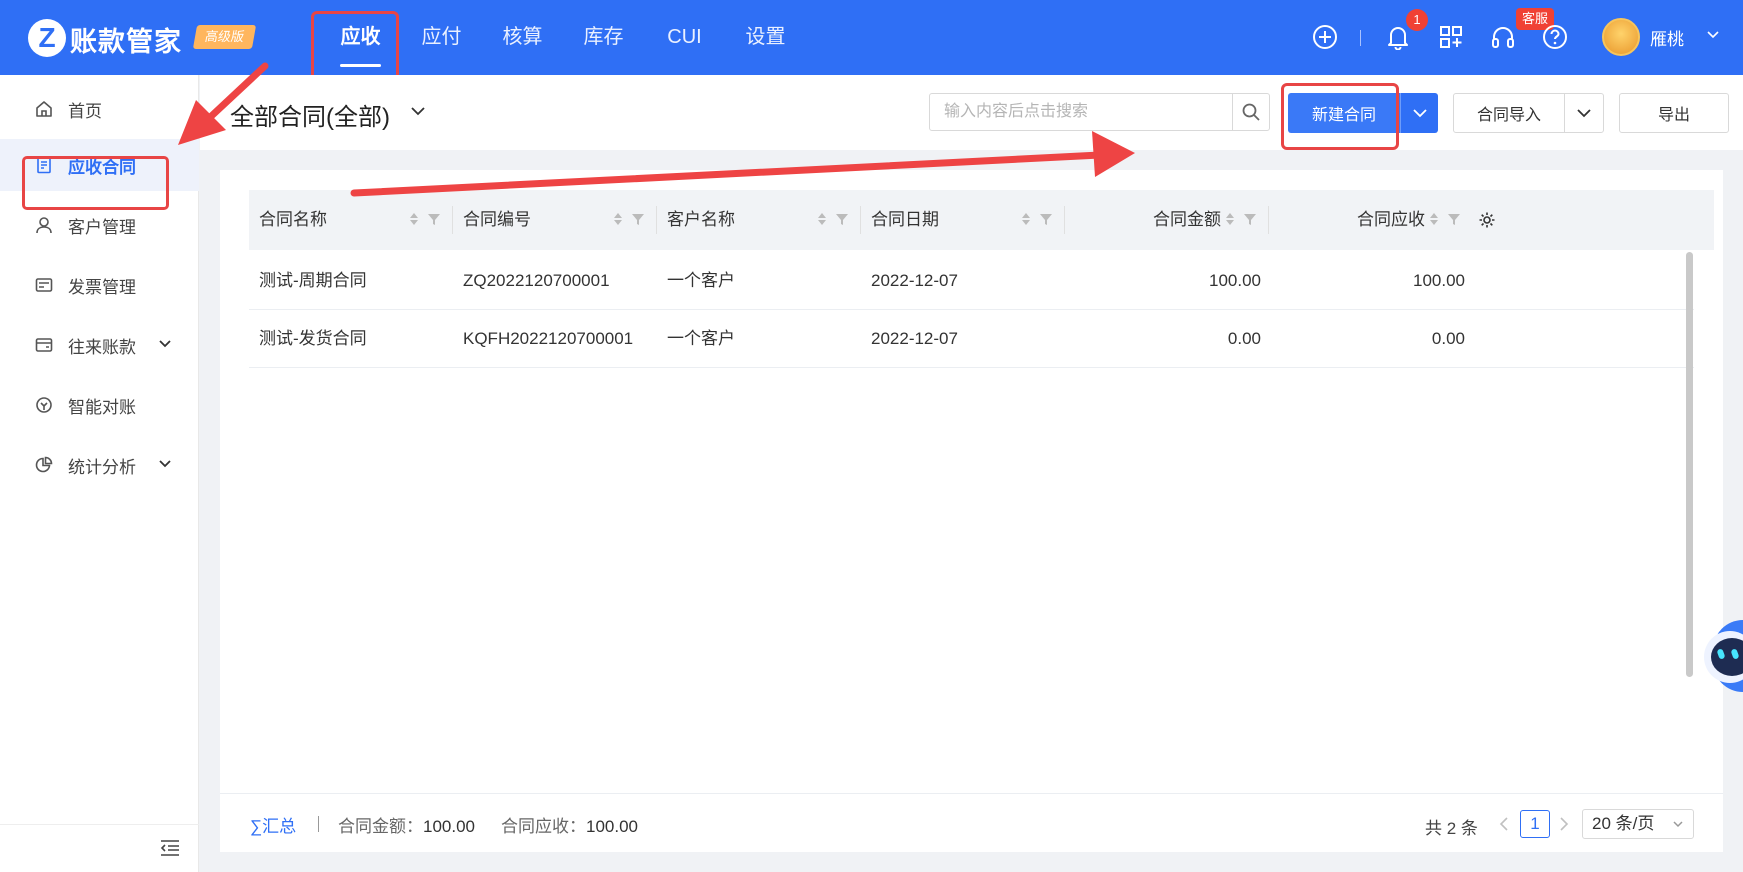 The width and height of the screenshot is (1743, 872). I want to click on import-contract-button: 合同导入, so click(1509, 113).